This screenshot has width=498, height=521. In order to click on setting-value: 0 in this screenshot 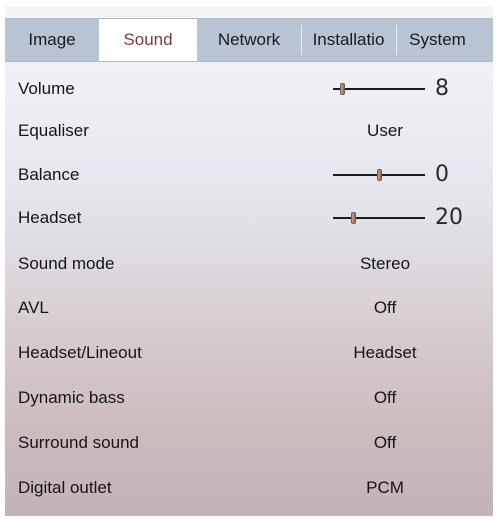, I will do `click(442, 174)`.